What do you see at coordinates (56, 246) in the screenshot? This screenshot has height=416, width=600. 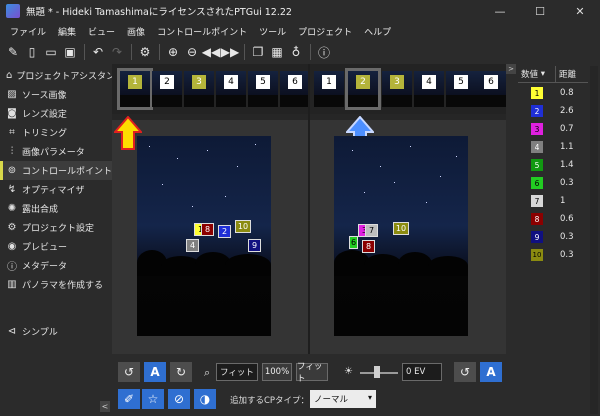 I see `sidebar-item-preview: ◉ プレビュー` at bounding box center [56, 246].